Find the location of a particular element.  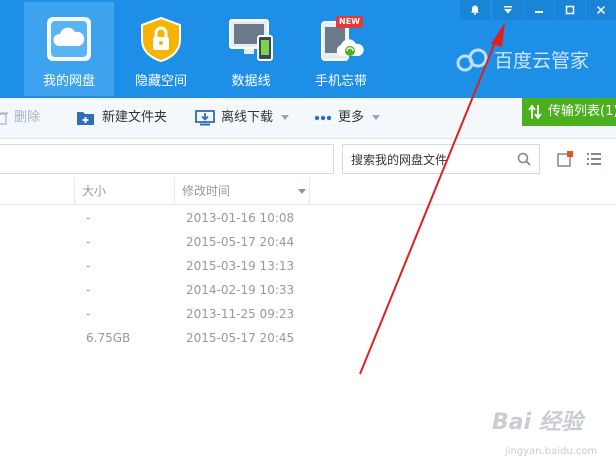

baidu-cloud-logo is located at coordinates (472, 60).